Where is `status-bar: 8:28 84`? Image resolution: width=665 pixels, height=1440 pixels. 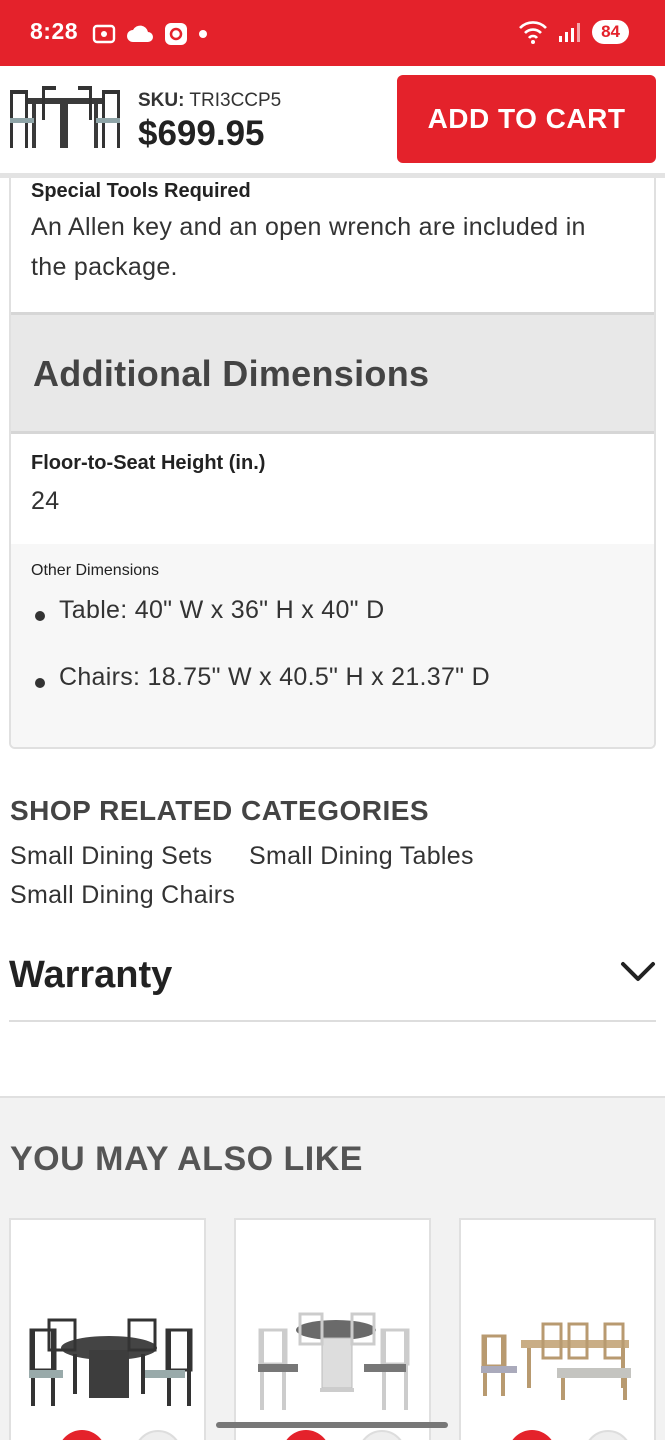
status-bar: 8:28 84 is located at coordinates (332, 33).